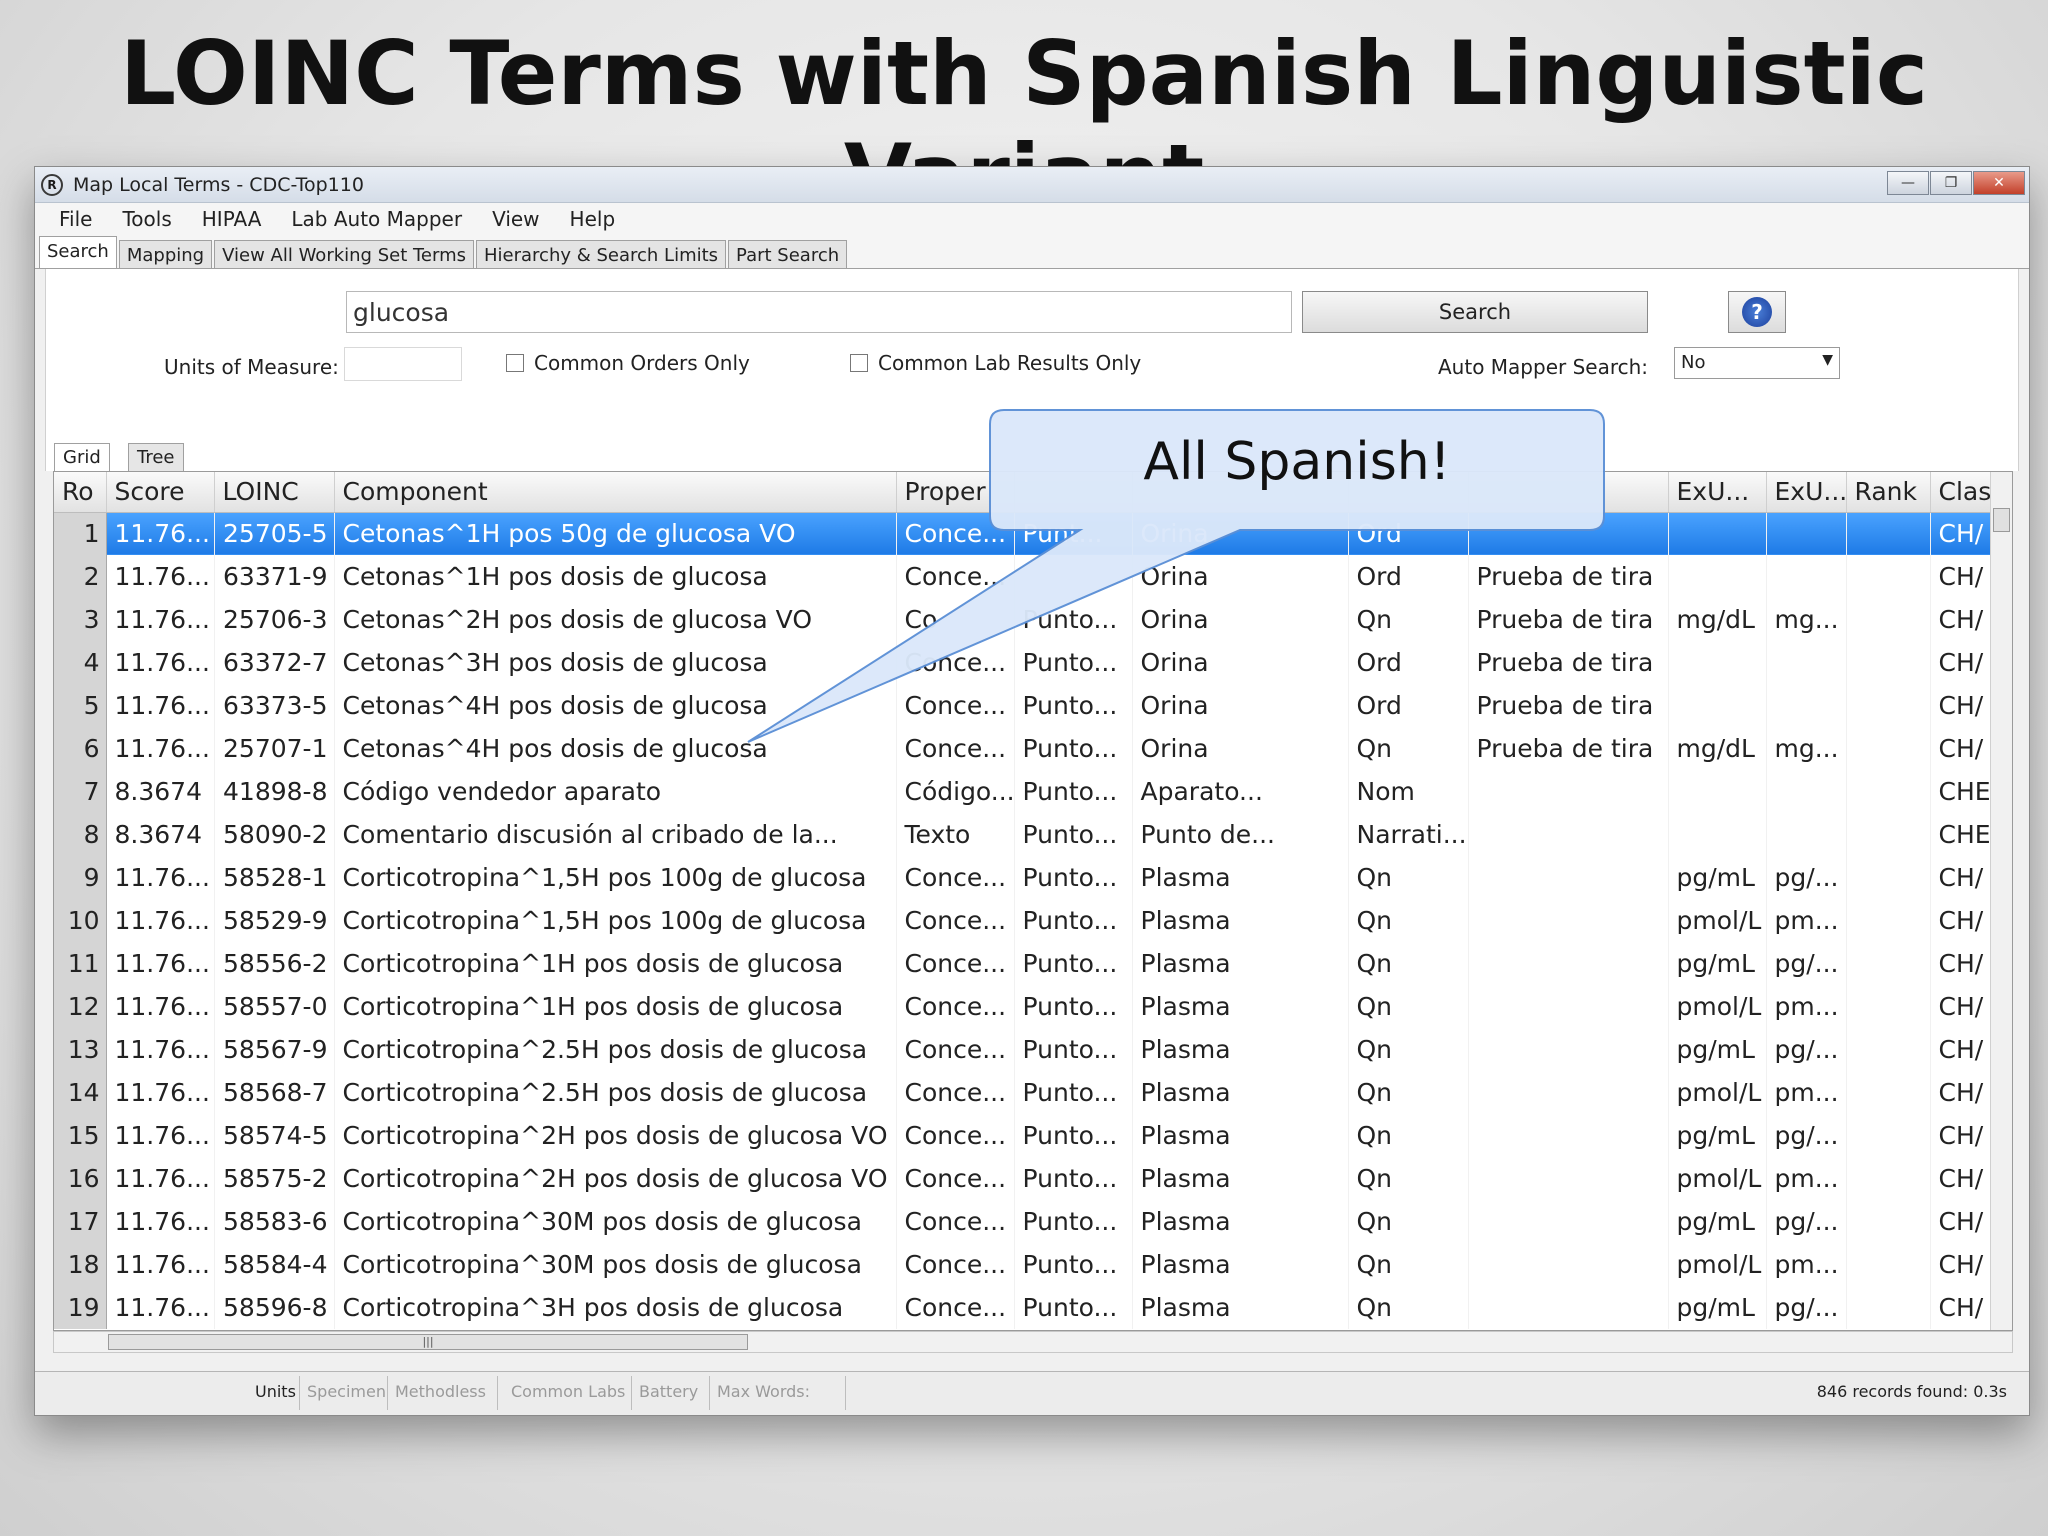 This screenshot has width=2048, height=1536. Describe the element at coordinates (788, 254) in the screenshot. I see `tab-part-search: Part Search` at that location.